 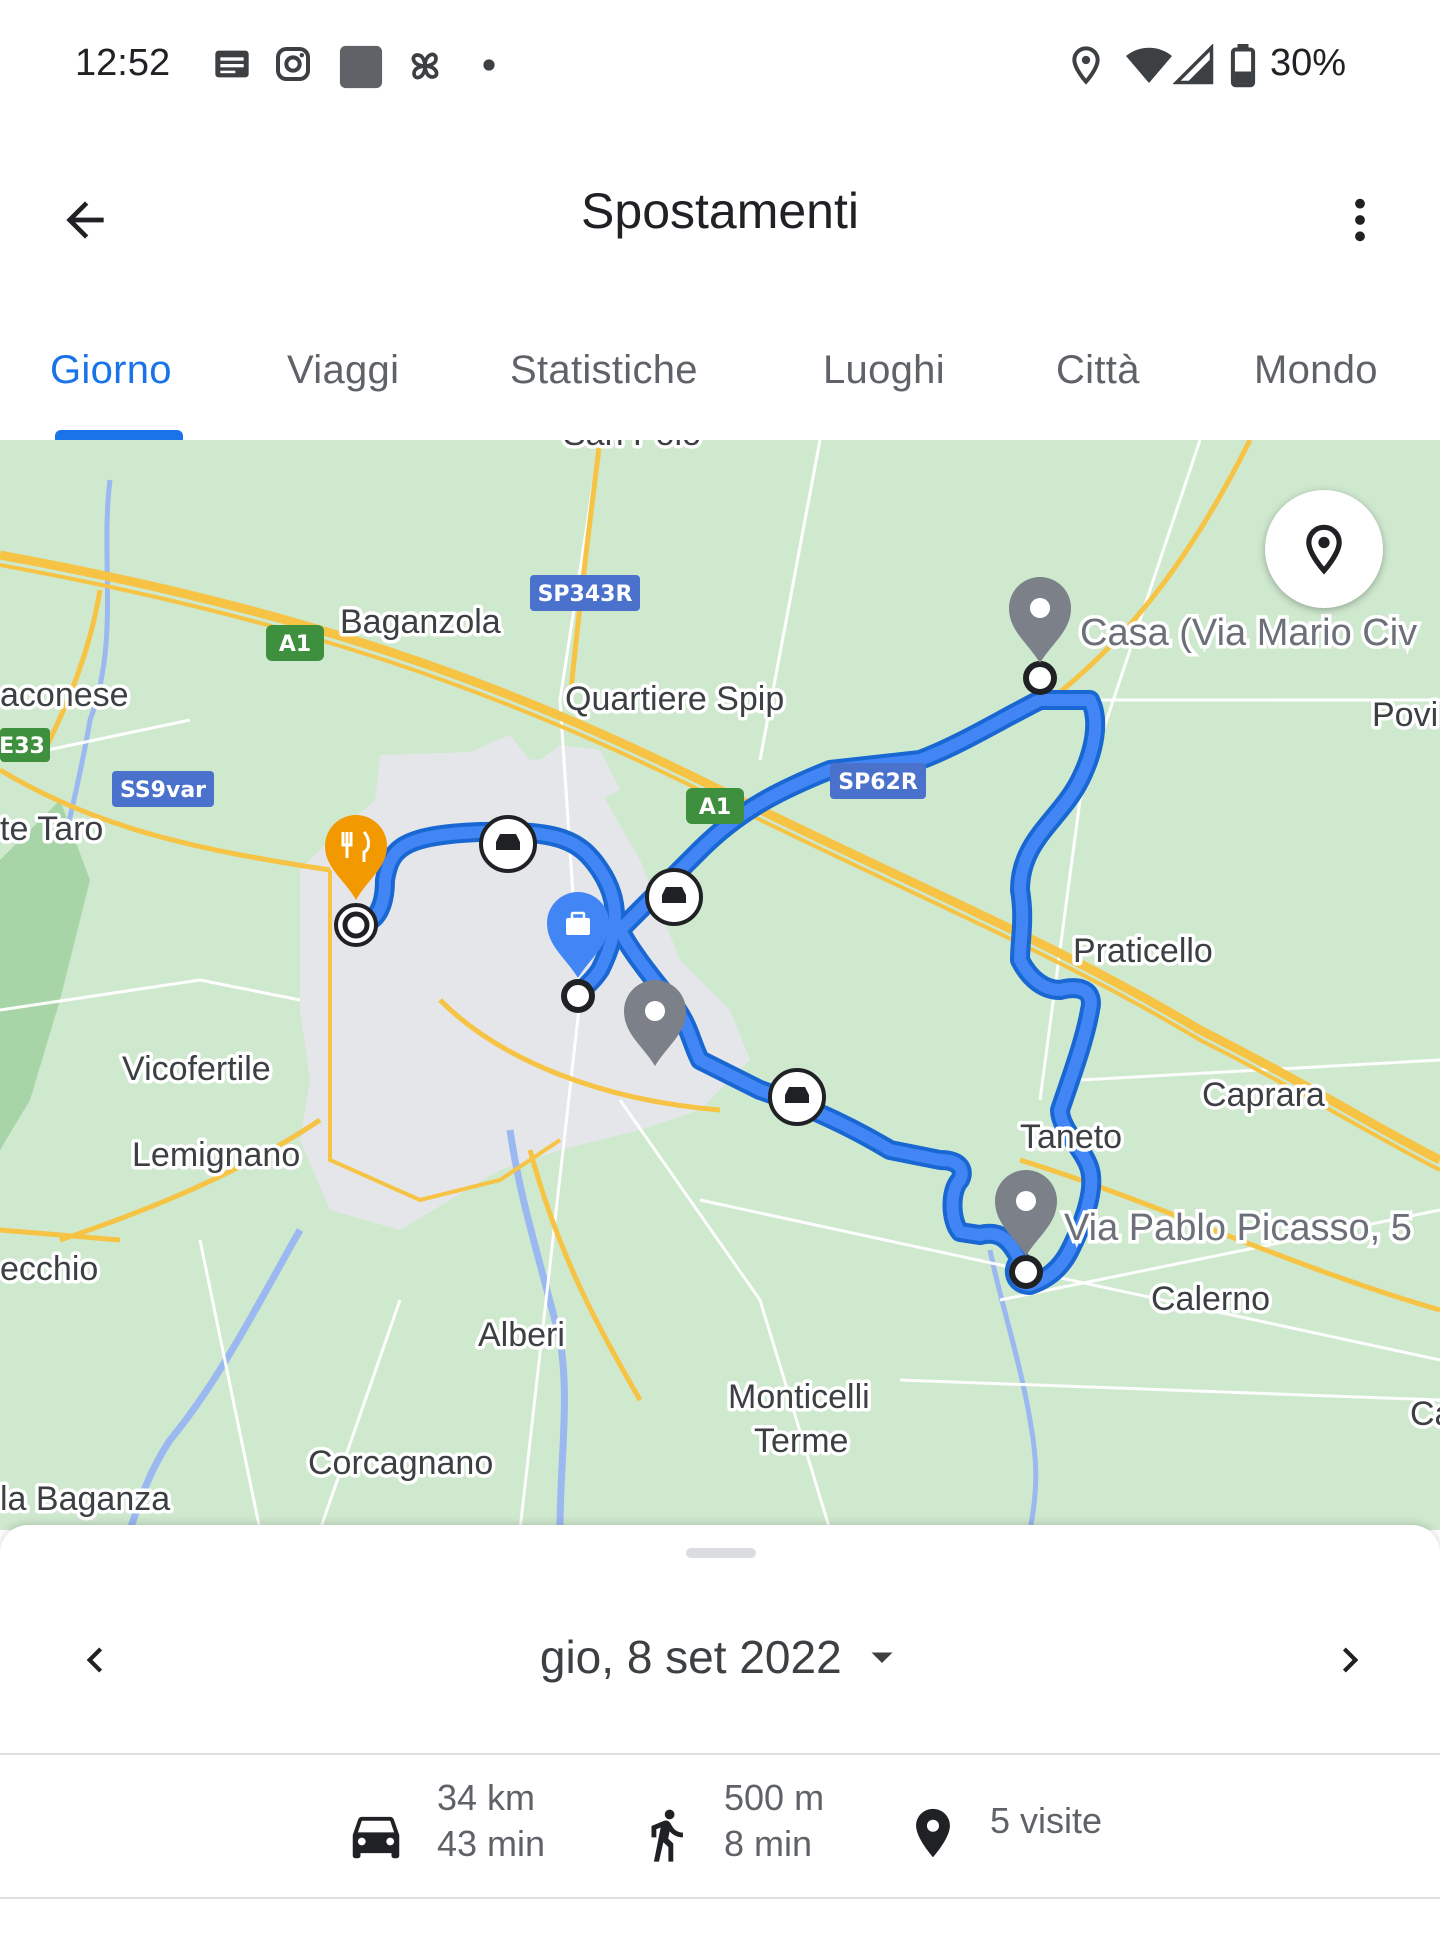 I want to click on status-time: 12:52, so click(x=123, y=63).